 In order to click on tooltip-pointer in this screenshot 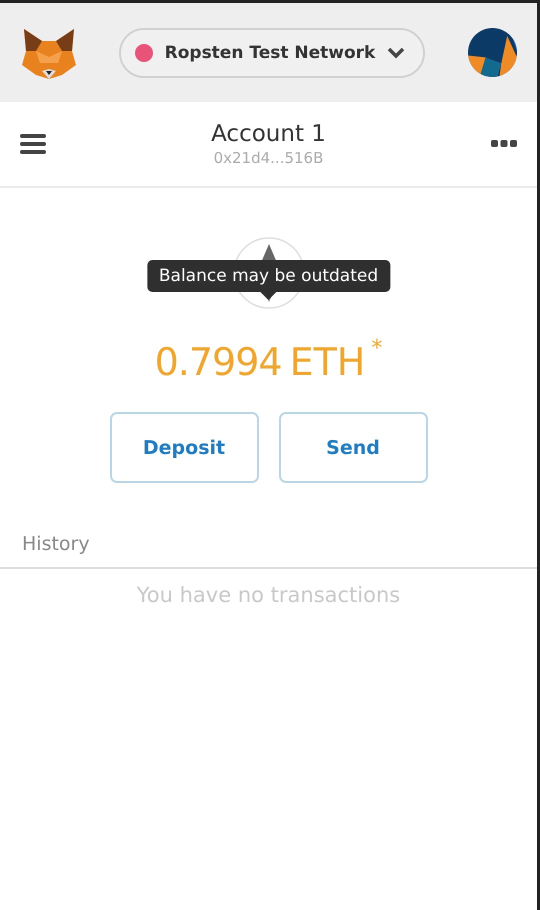, I will do `click(268, 296)`.